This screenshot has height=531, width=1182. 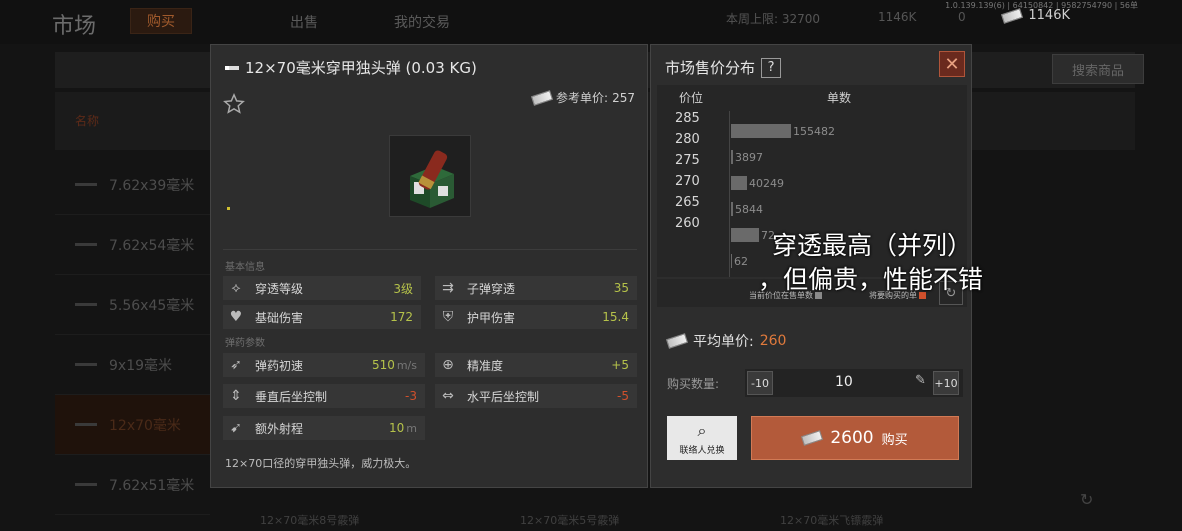 I want to click on stat-accuracy: ⊕ 精准度 +5, so click(x=536, y=365).